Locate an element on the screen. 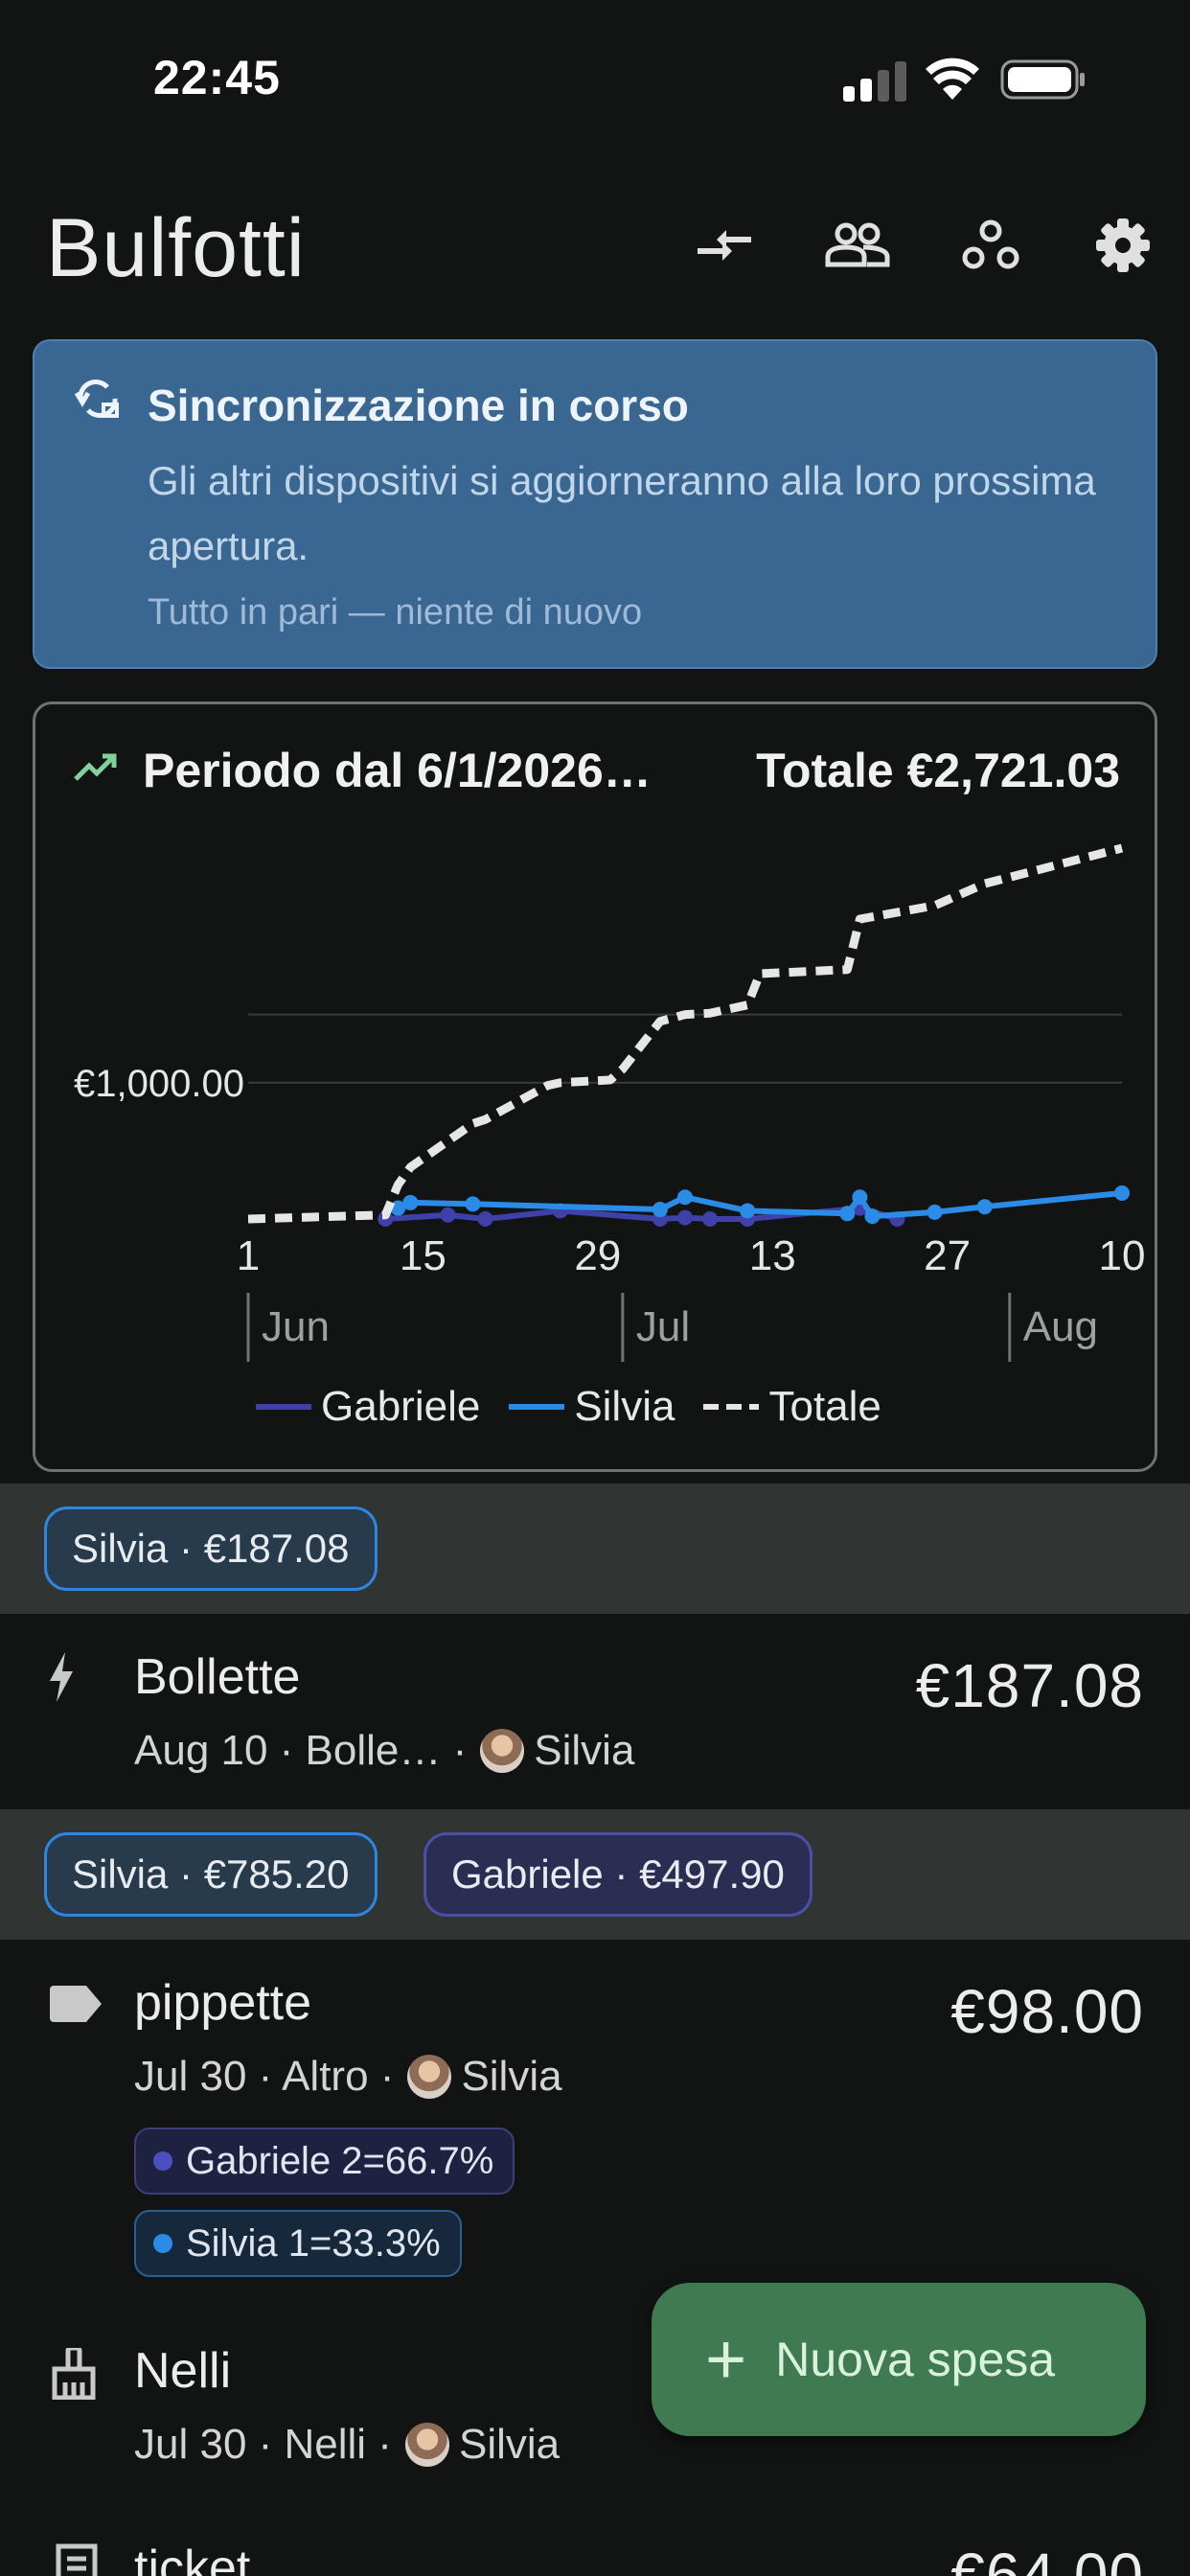 Image resolution: width=1190 pixels, height=2576 pixels. month-label: Jun is located at coordinates (296, 1326).